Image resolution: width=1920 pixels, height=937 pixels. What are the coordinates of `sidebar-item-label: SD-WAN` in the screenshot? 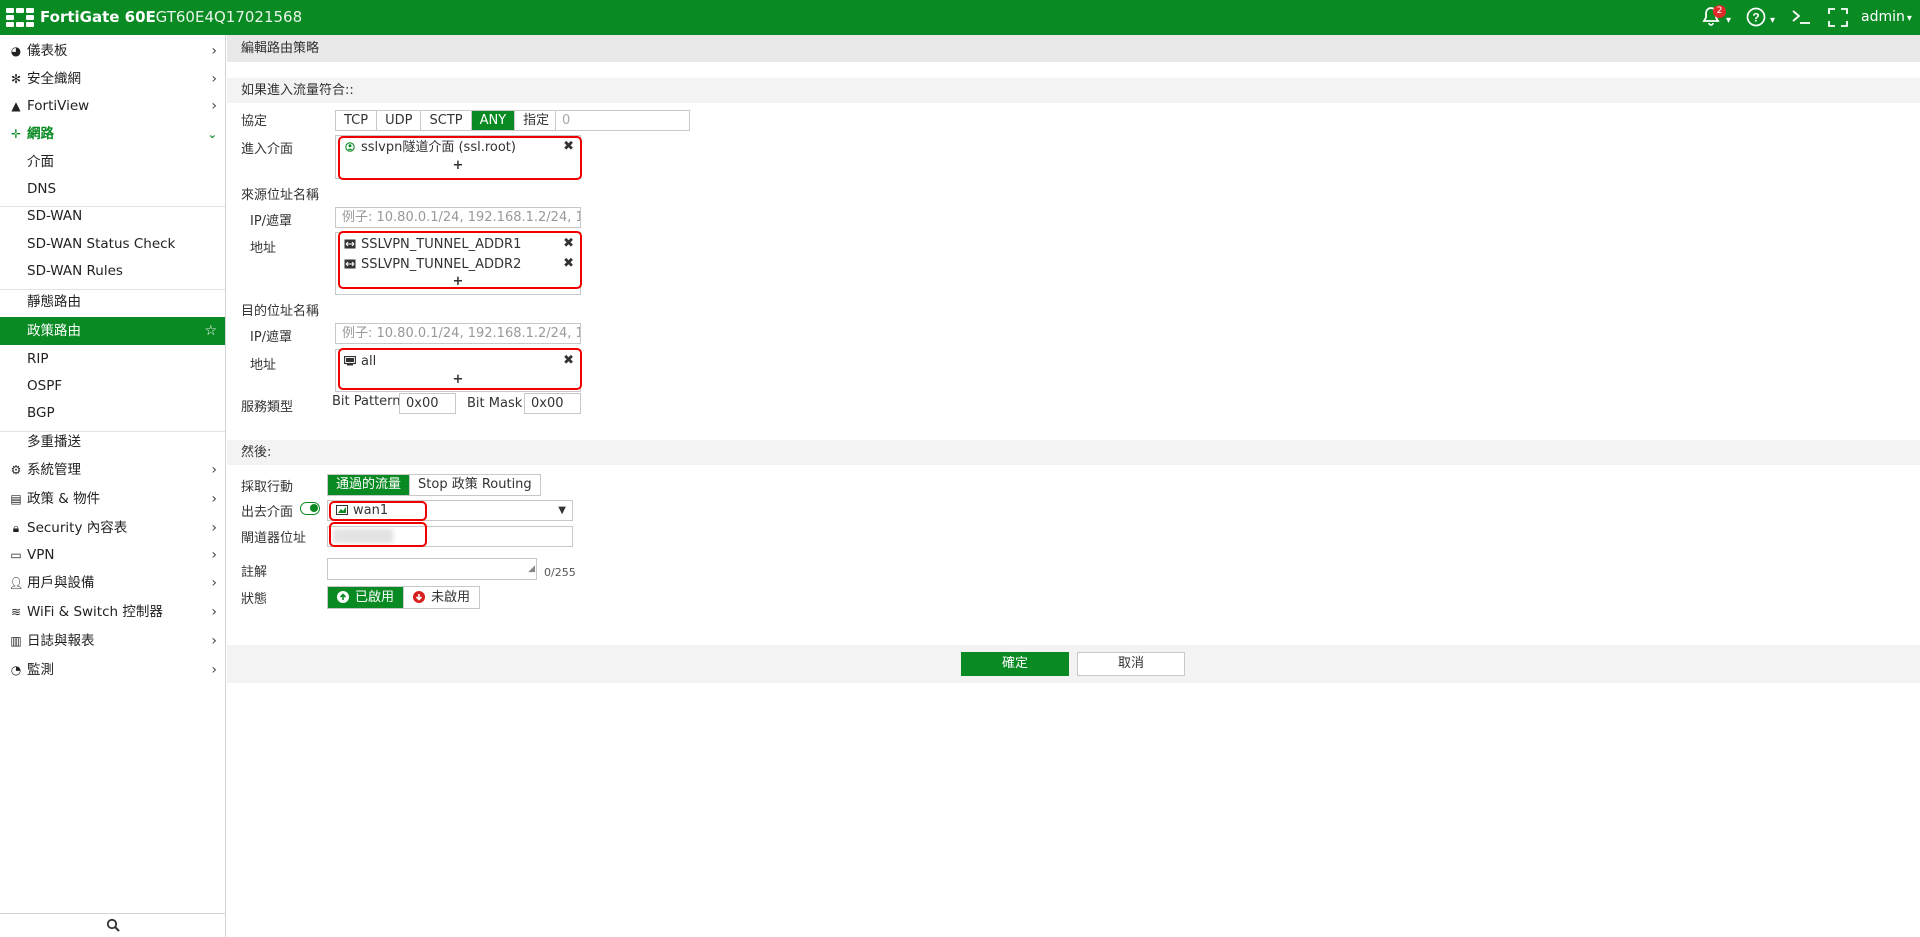 It's located at (55, 216).